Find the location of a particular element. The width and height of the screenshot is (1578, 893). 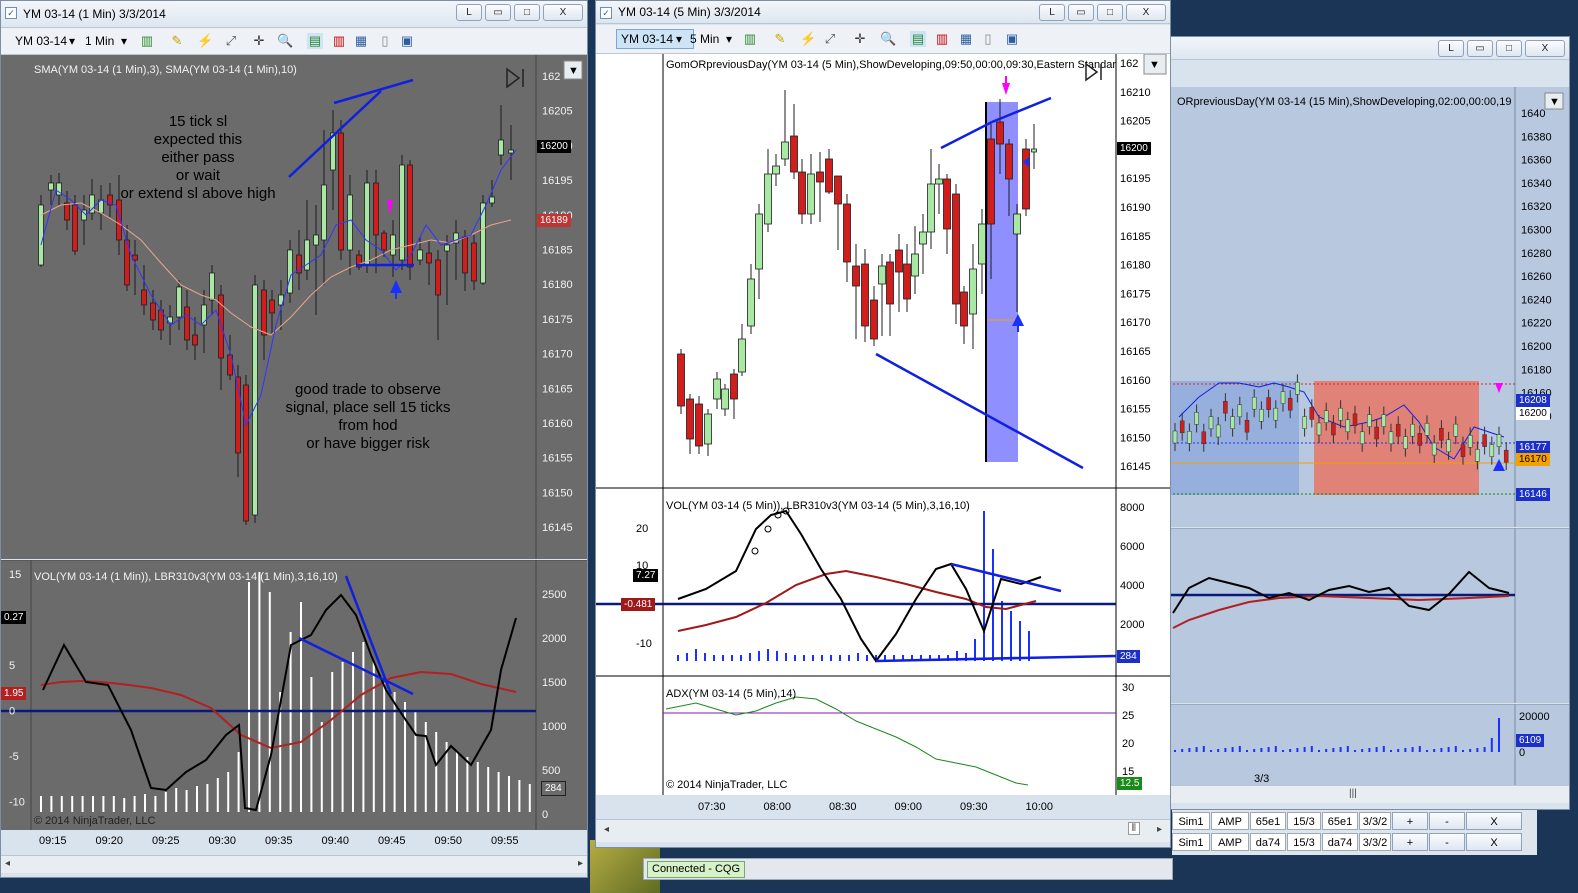

title-bar: ✓ YM 03-14 (1 Min) 3/3/2014 L ▭ □ X is located at coordinates (294, 14).